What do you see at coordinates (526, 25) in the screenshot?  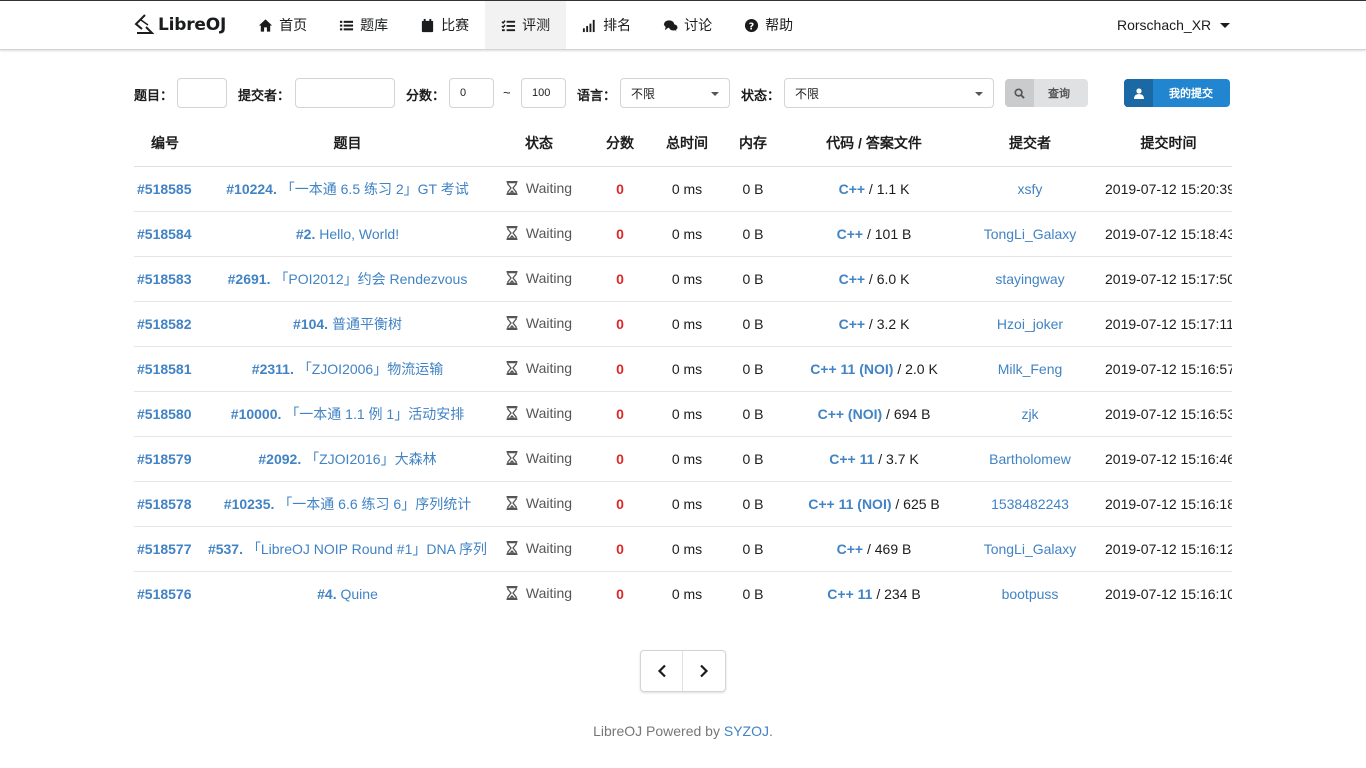 I see `nav-item-3: 评测` at bounding box center [526, 25].